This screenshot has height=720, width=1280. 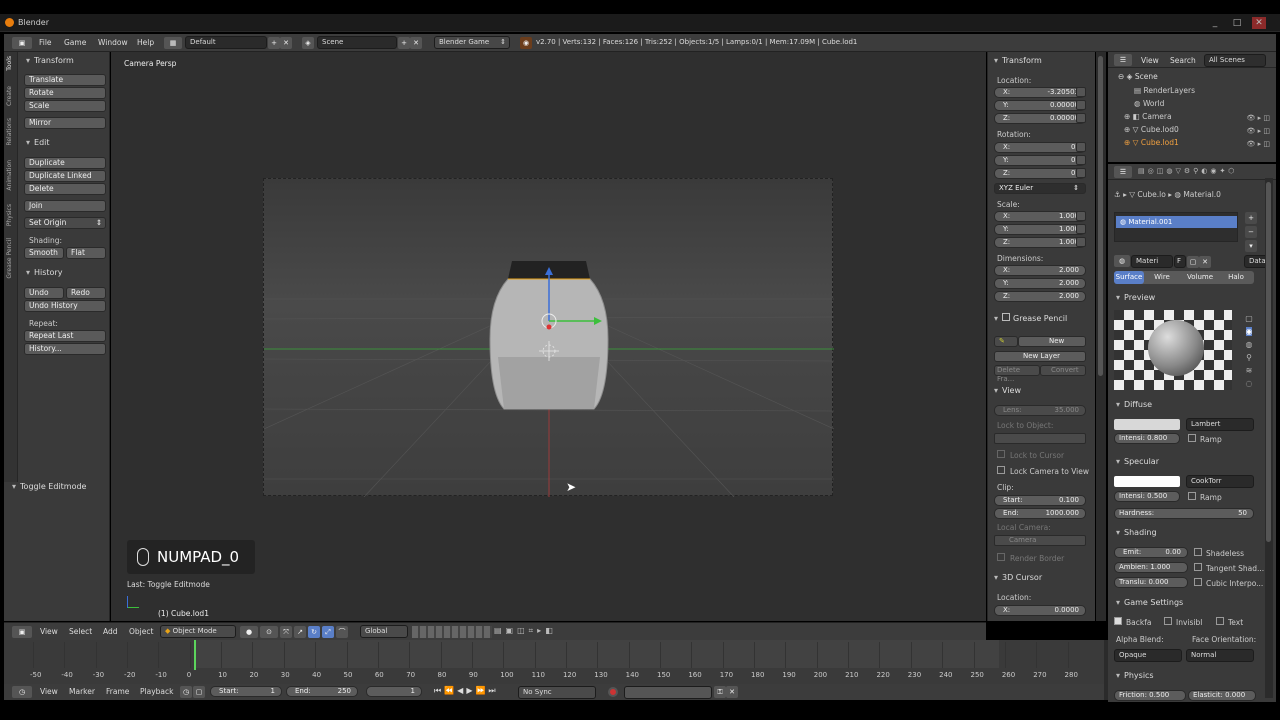 What do you see at coordinates (1136, 532) in the screenshot?
I see `shading-panel-header: ▾ Shading` at bounding box center [1136, 532].